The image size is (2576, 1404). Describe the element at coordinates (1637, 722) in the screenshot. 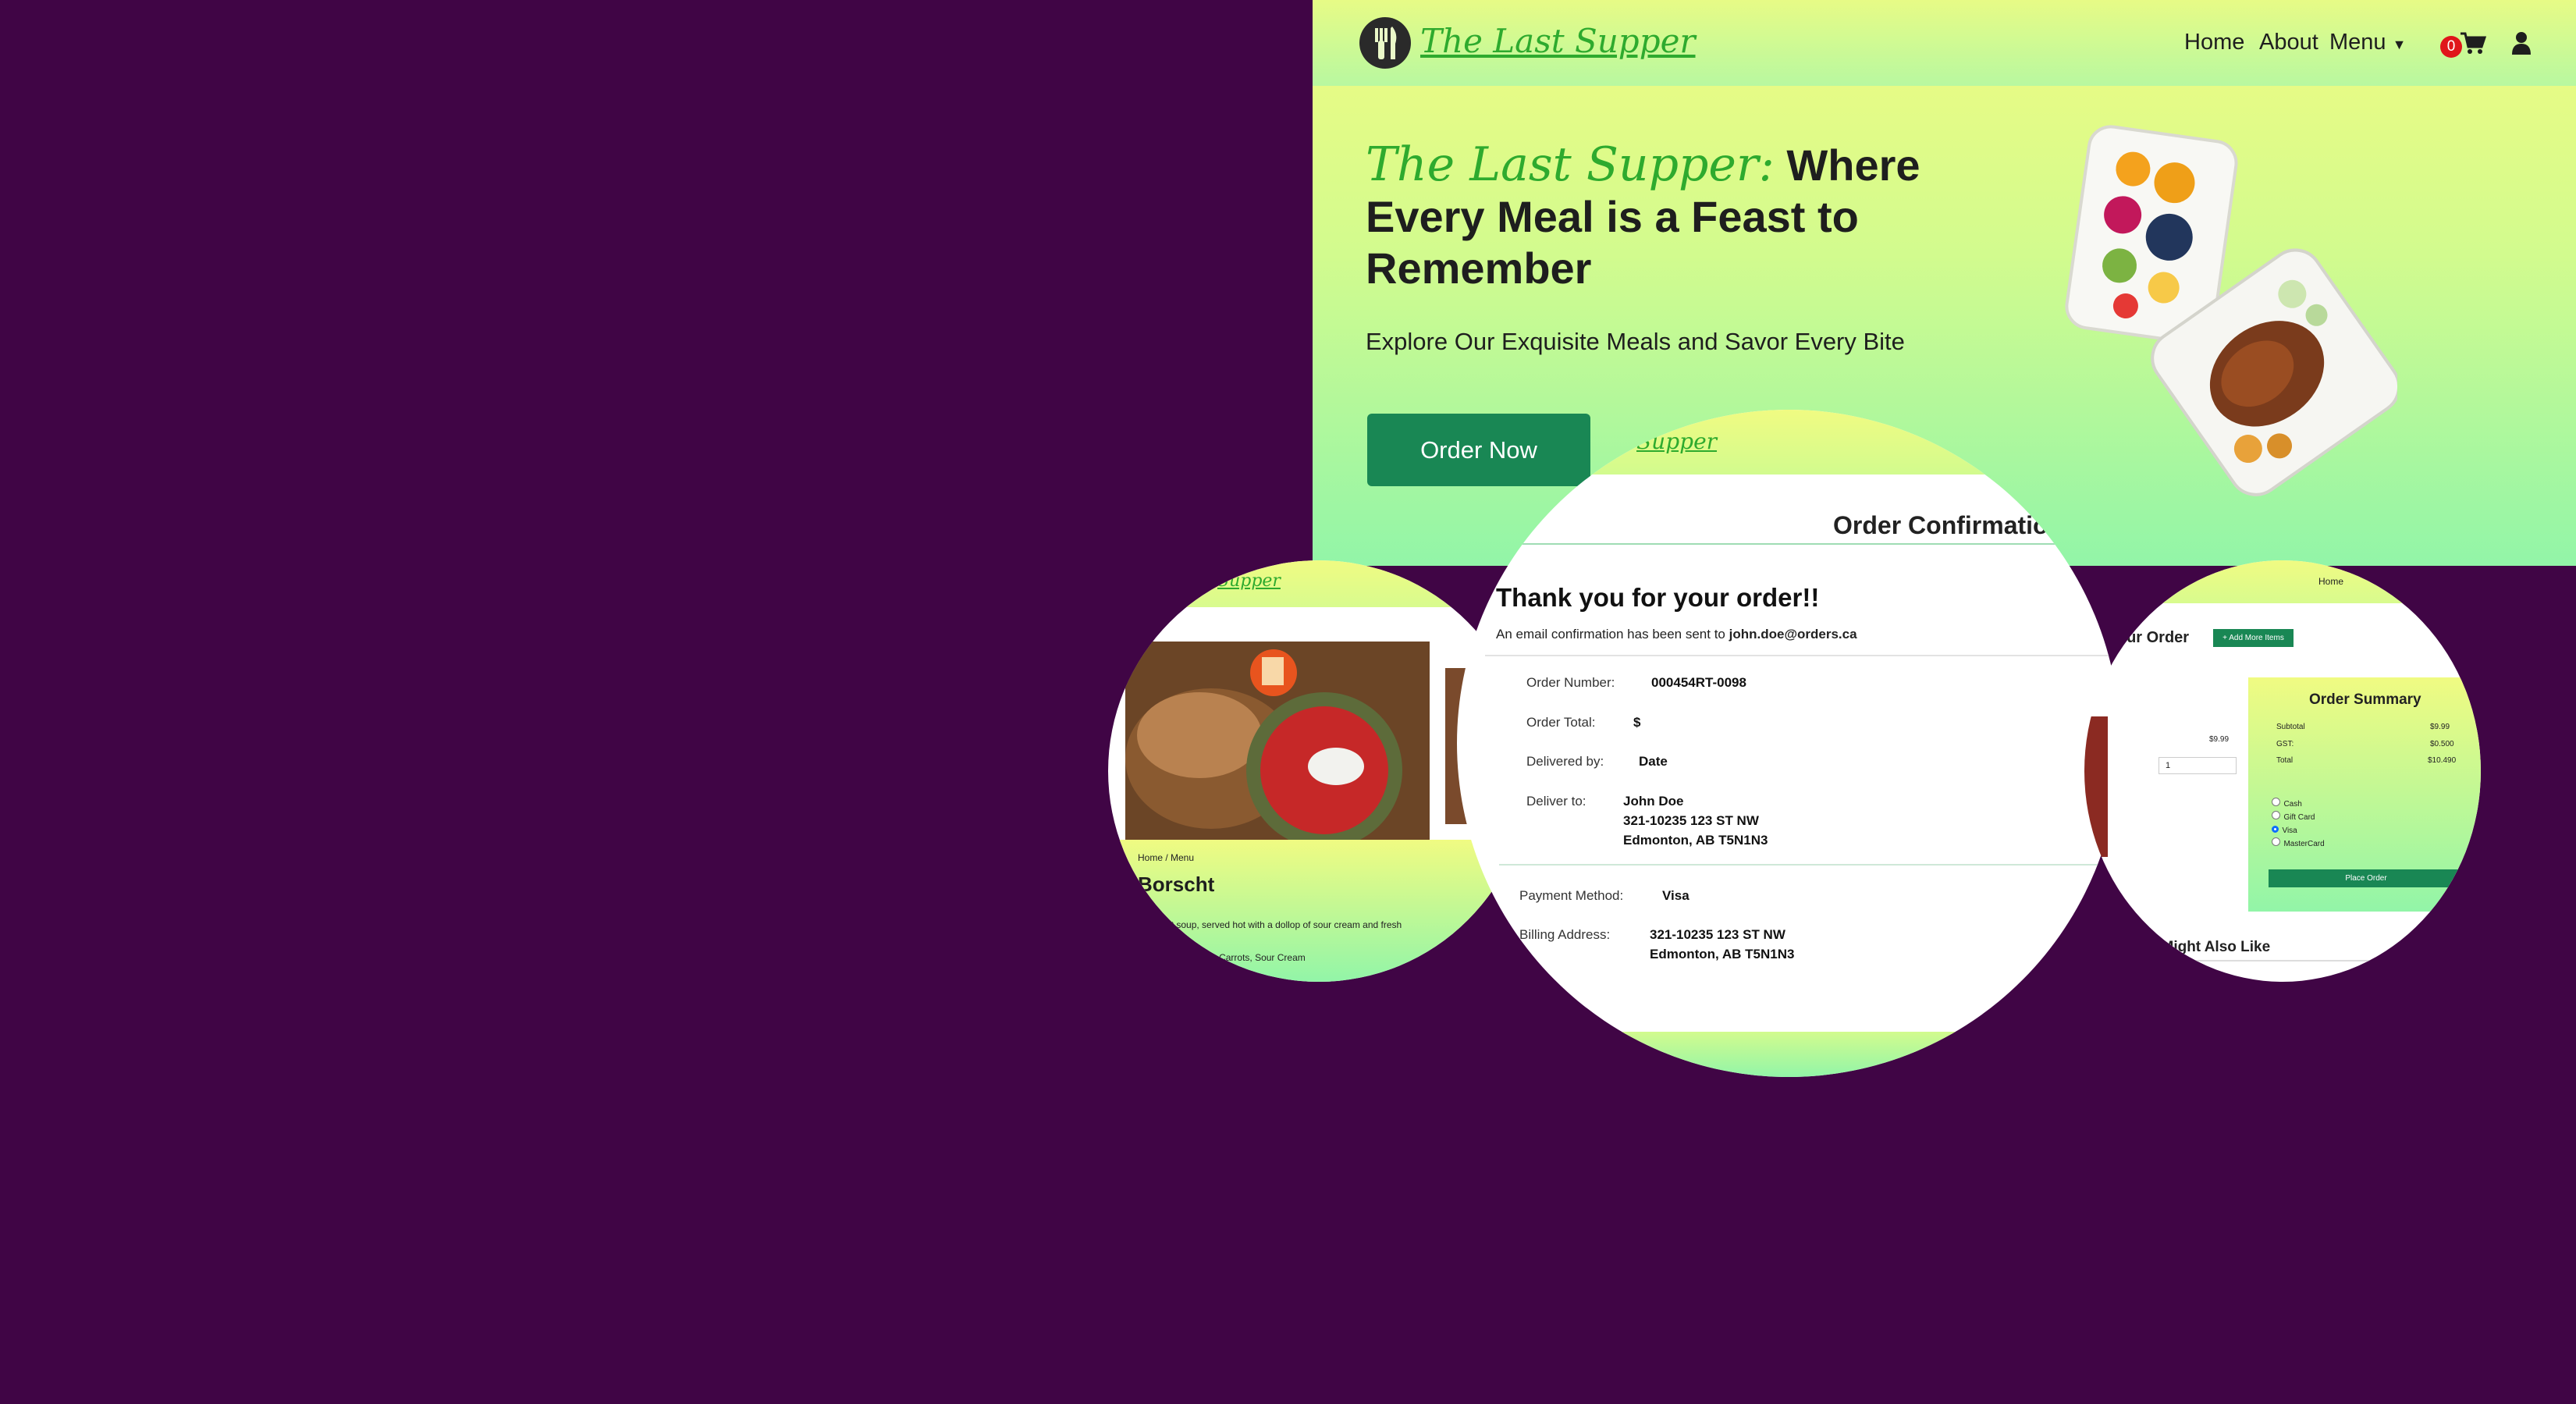

I see `order-total-value: $` at that location.